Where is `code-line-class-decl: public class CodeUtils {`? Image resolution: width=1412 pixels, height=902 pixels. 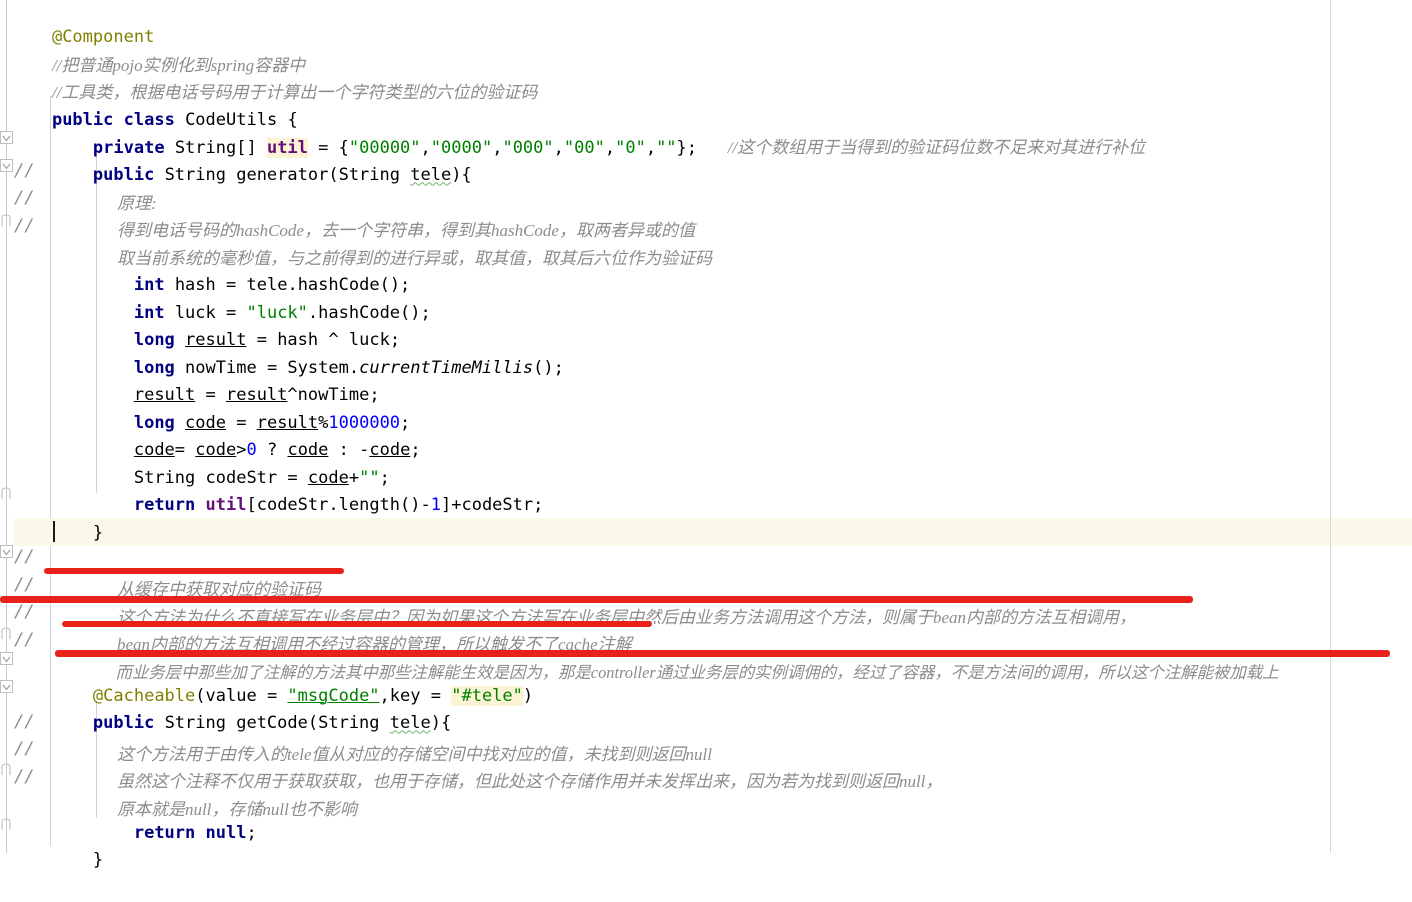 code-line-class-decl: public class CodeUtils { is located at coordinates (154, 104).